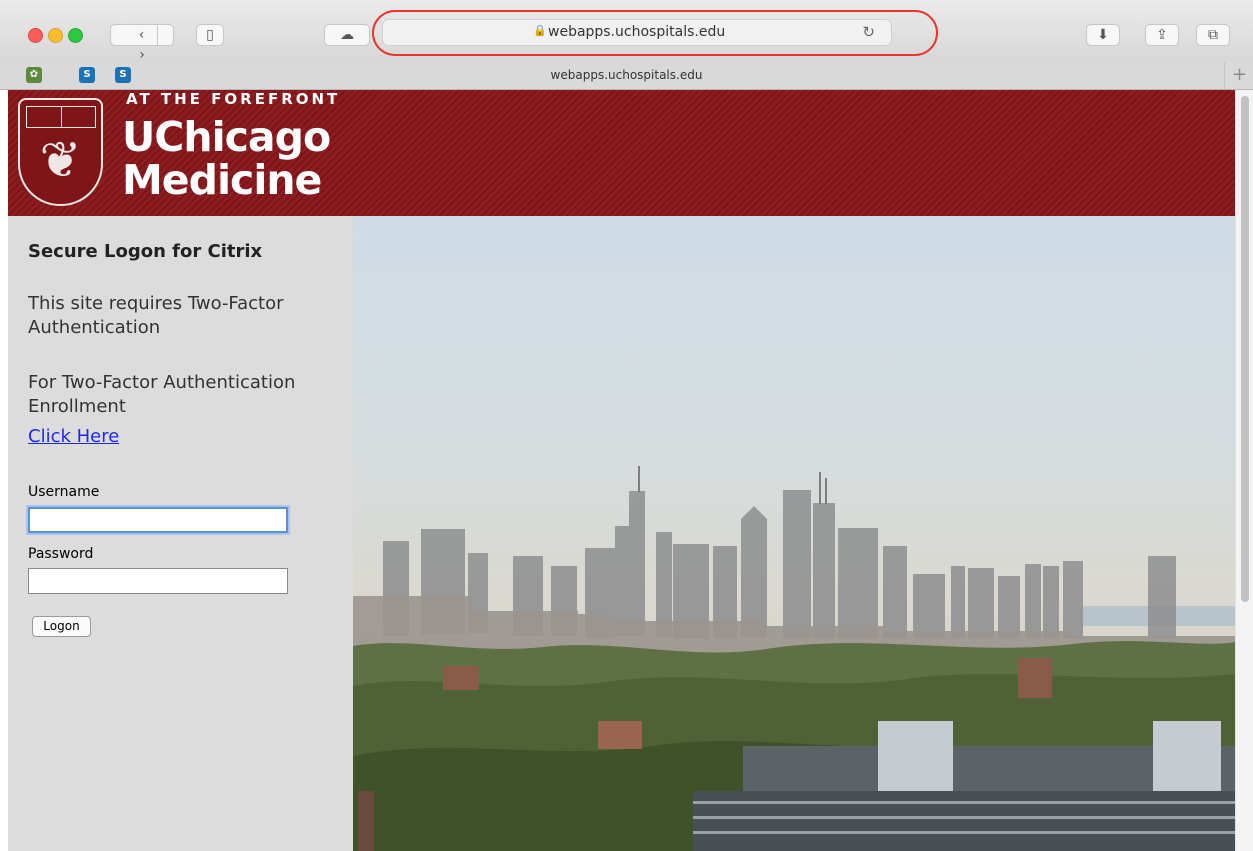 The image size is (1253, 851). What do you see at coordinates (64, 492) in the screenshot?
I see `username-label: Username` at bounding box center [64, 492].